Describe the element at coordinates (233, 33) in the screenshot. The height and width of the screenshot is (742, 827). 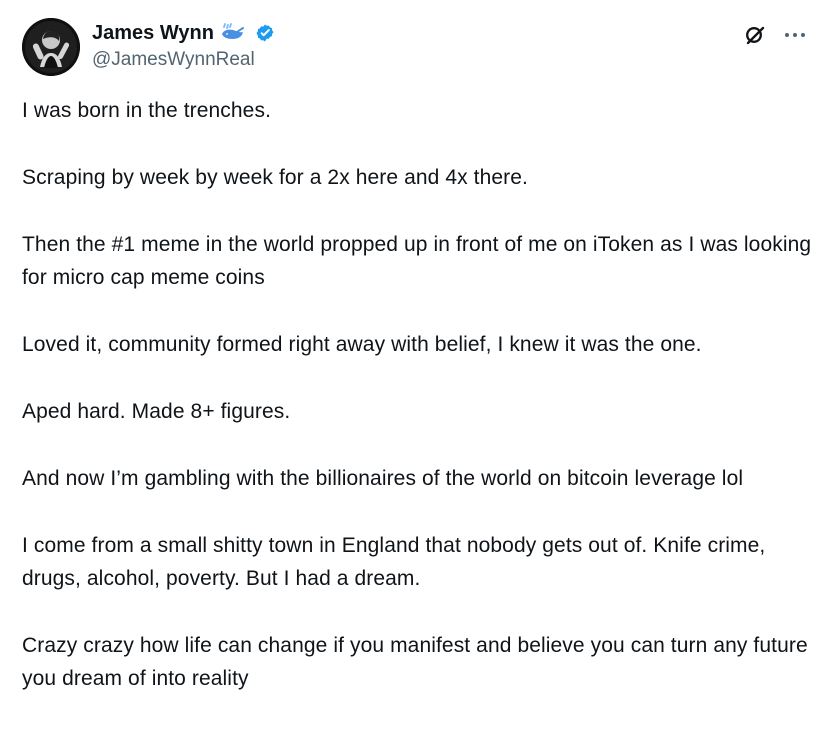
I see `whale-icon` at that location.